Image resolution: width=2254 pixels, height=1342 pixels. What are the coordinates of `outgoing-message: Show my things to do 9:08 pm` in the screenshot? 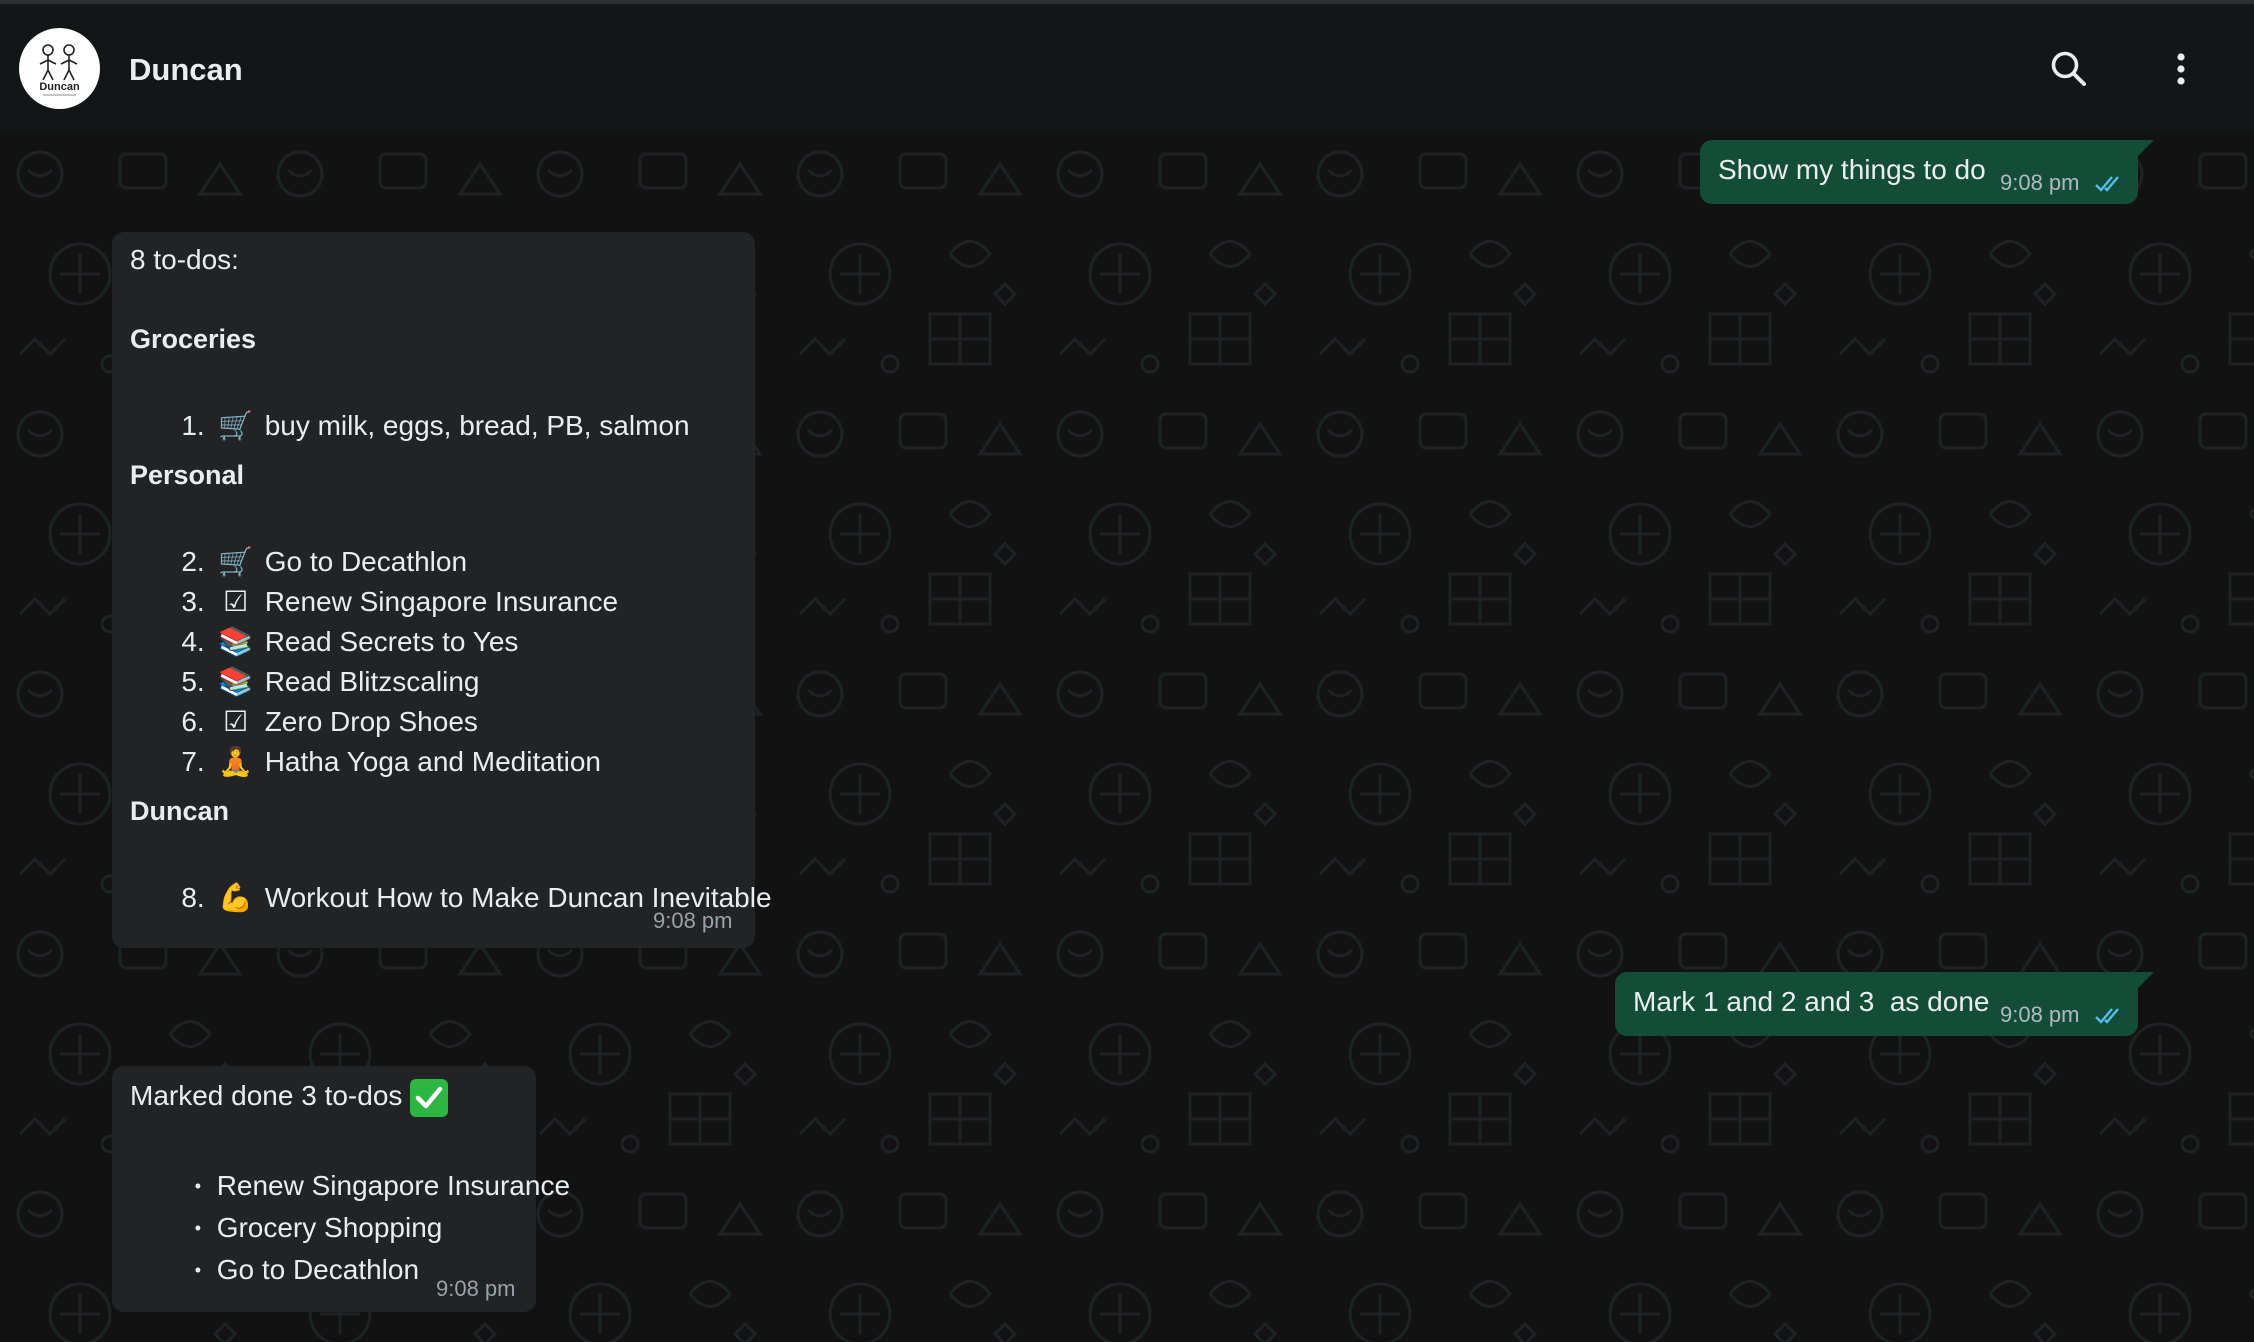 It's located at (1919, 172).